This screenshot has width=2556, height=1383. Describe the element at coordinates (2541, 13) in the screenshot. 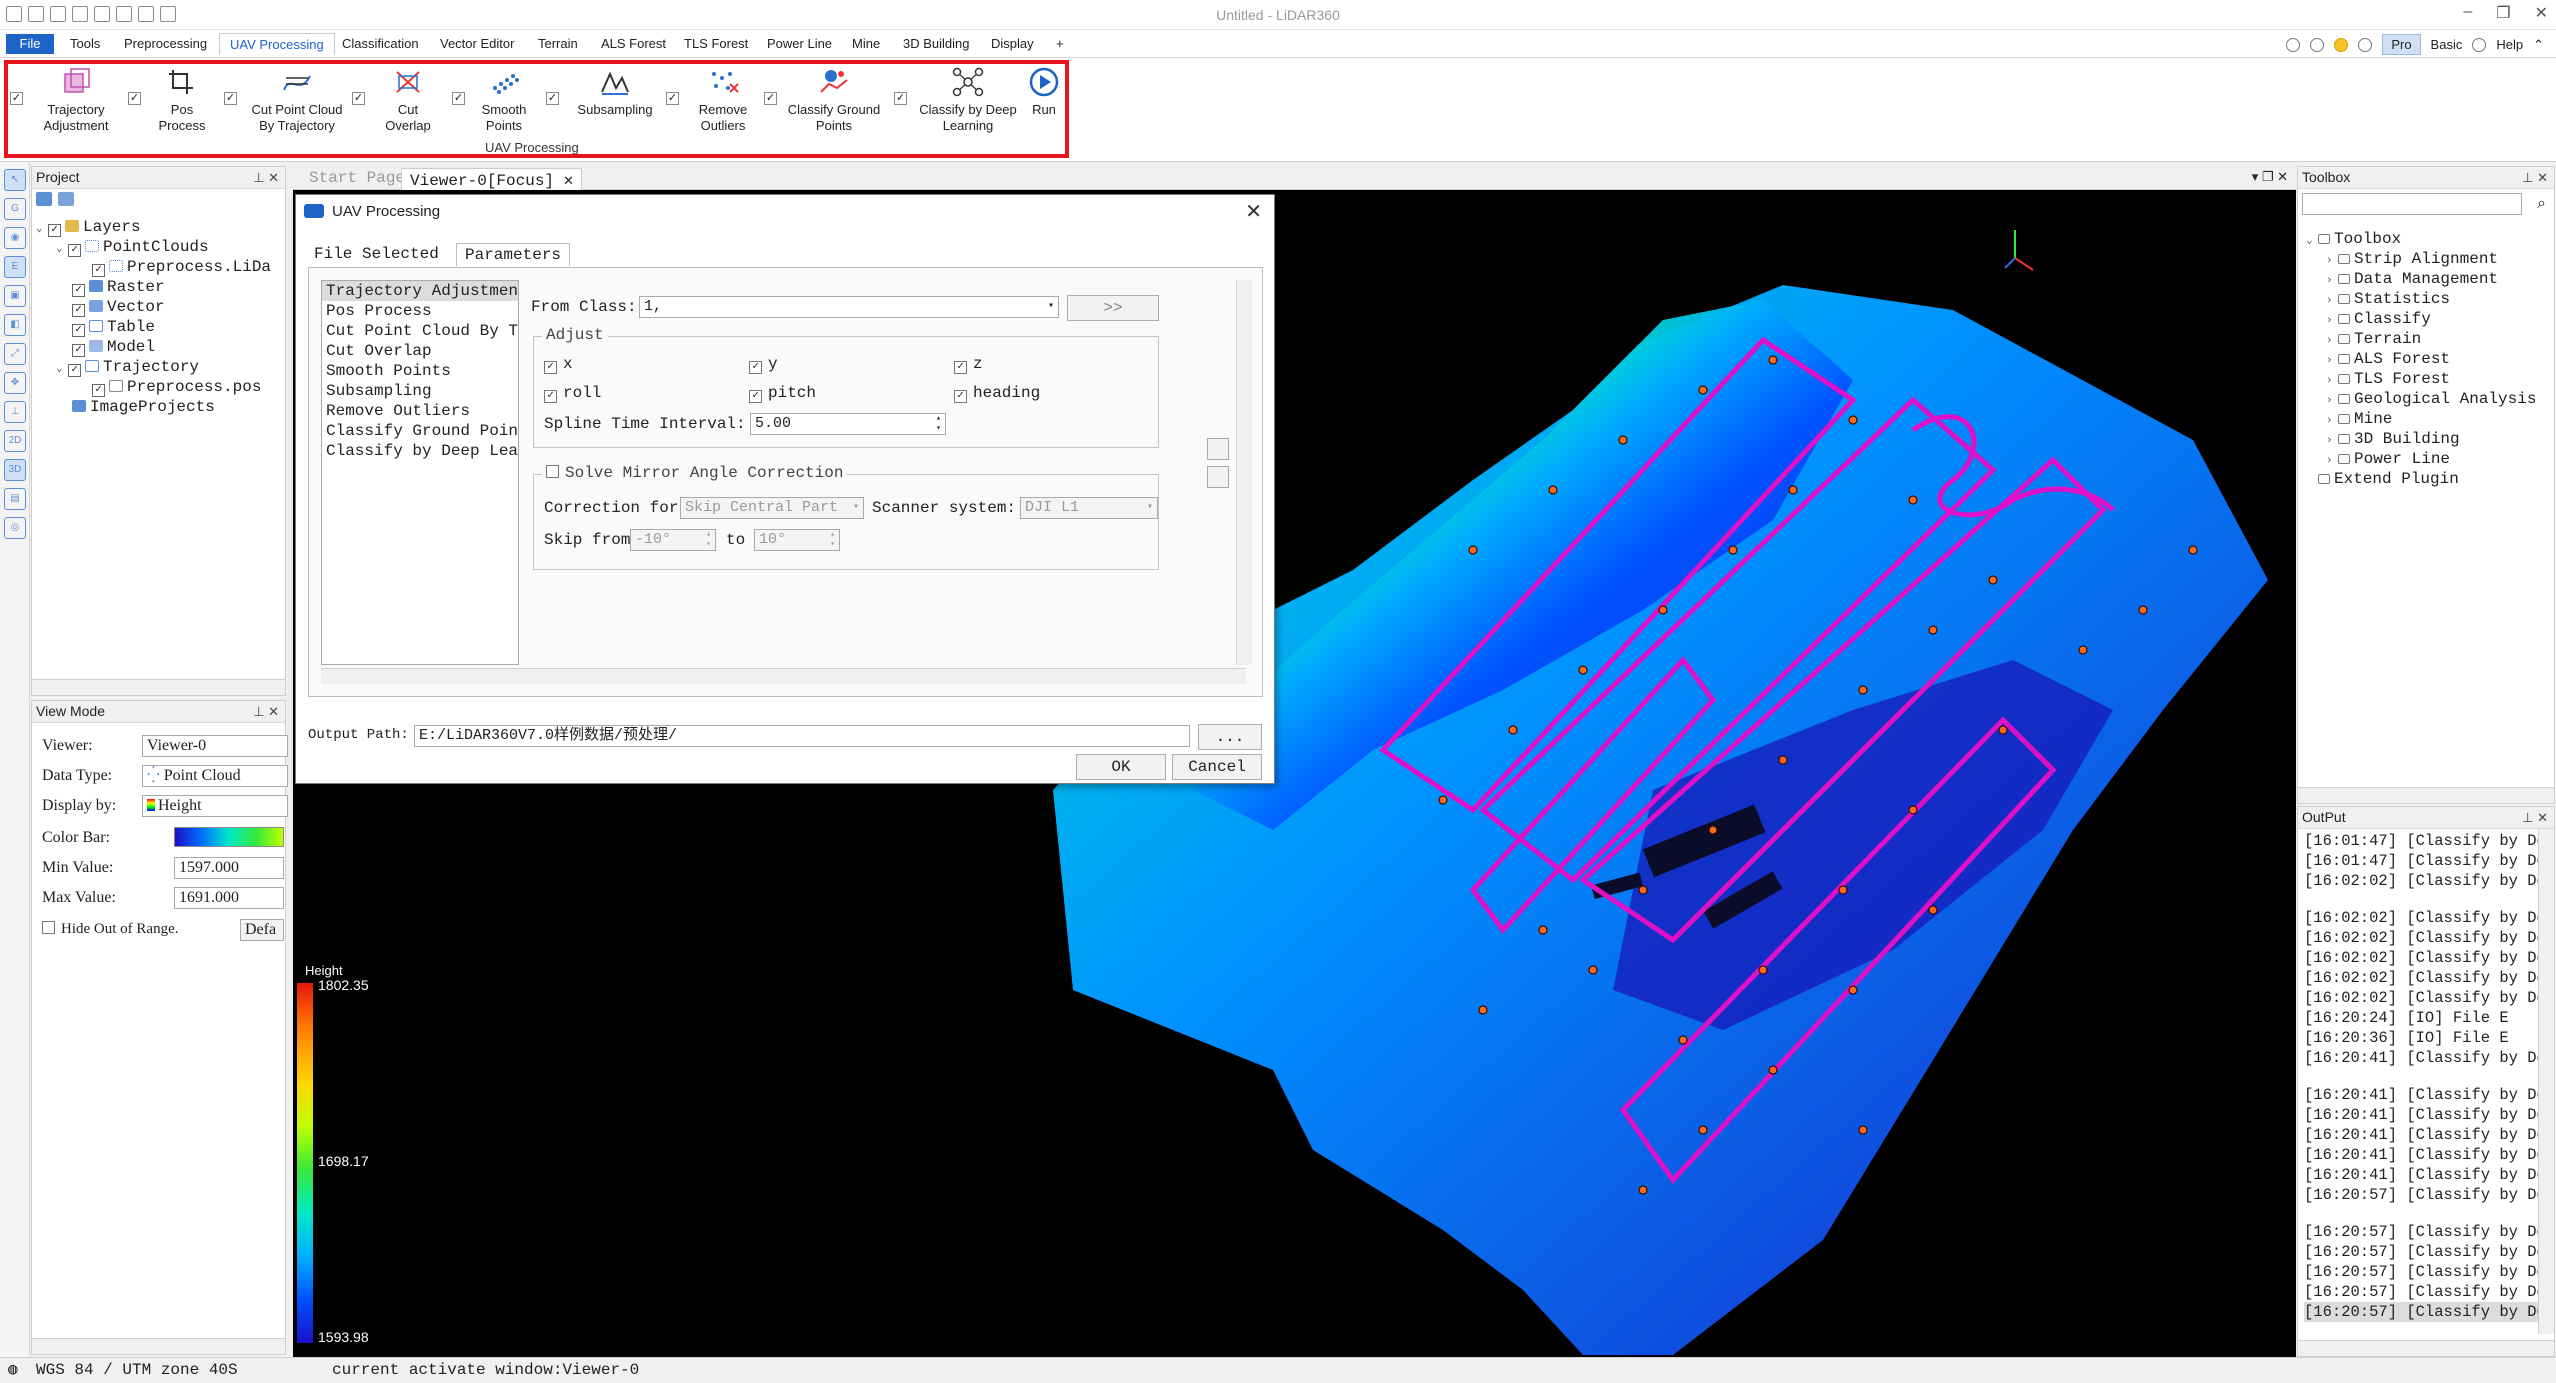

I see `close-icon: ✕` at that location.